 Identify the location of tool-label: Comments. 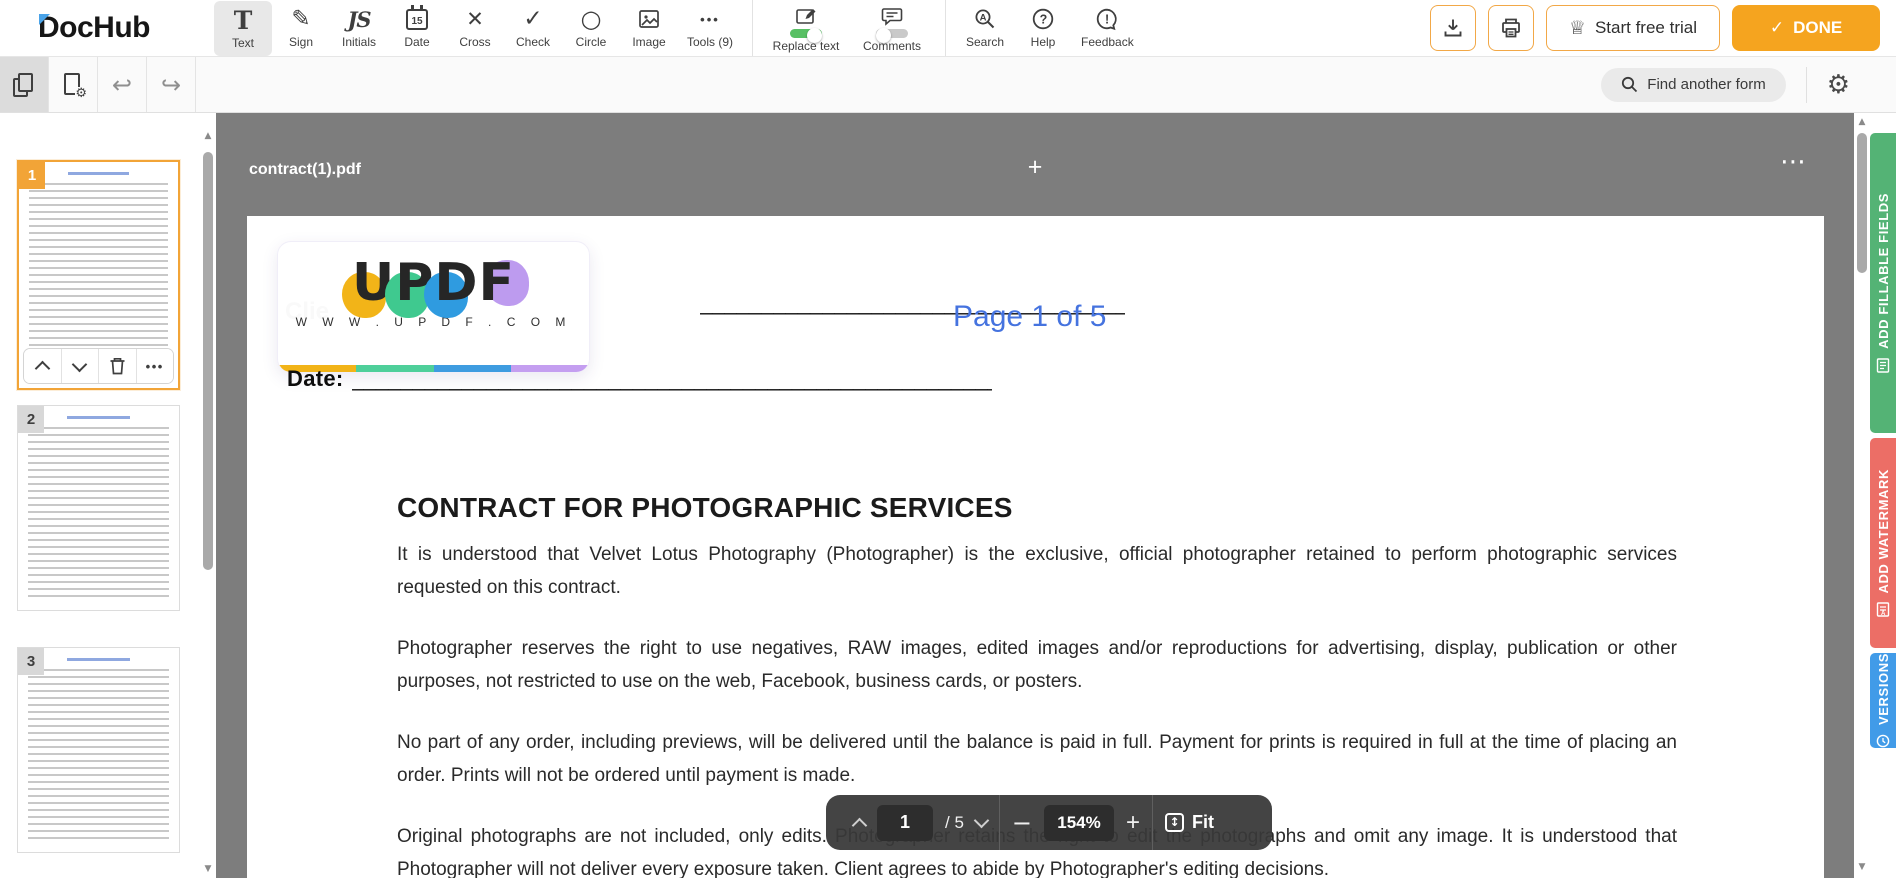
(892, 45).